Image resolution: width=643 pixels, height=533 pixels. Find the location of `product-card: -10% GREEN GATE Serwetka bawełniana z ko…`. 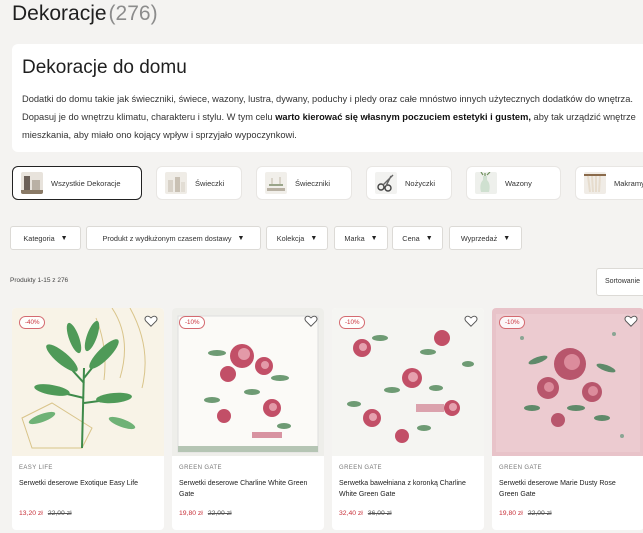

product-card: -10% GREEN GATE Serwetka bawełniana z ko… is located at coordinates (408, 419).